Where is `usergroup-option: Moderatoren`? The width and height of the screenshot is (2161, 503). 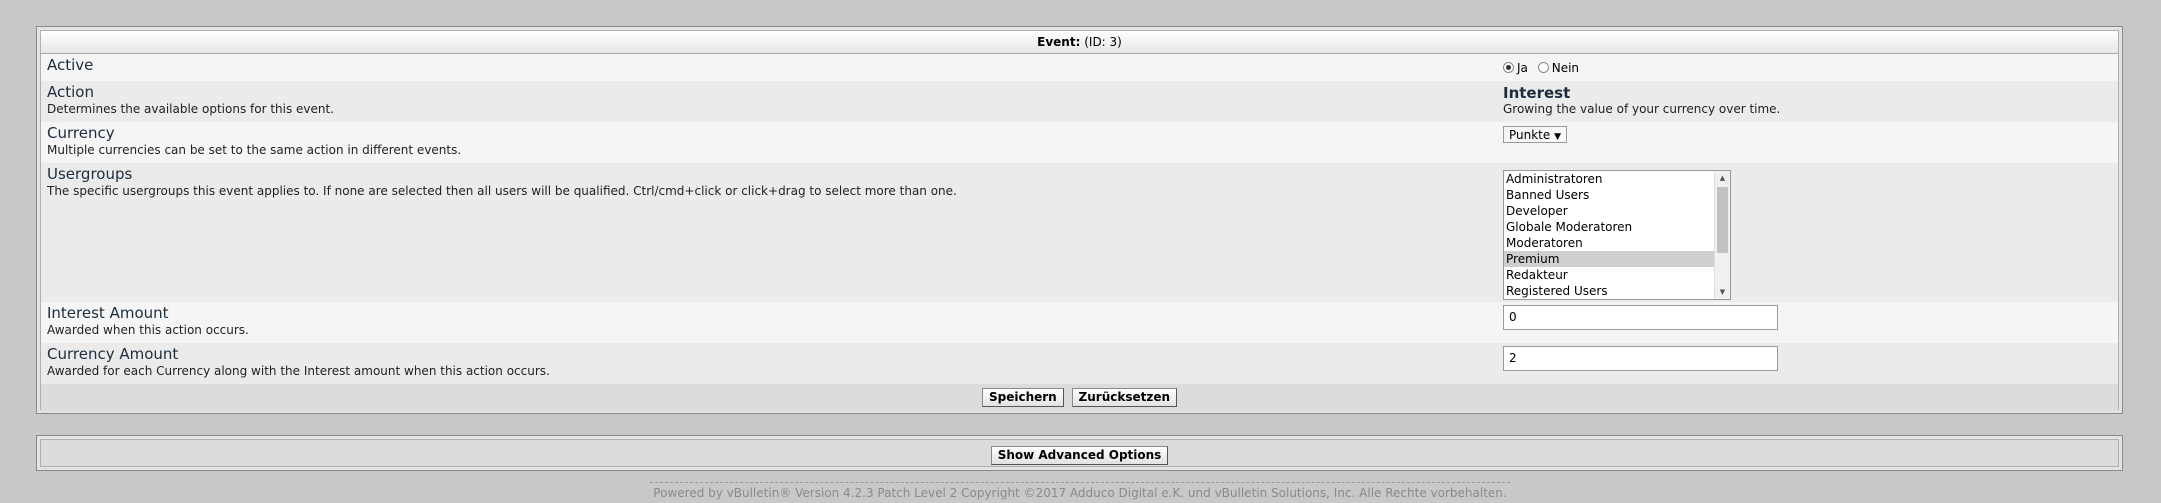
usergroup-option: Moderatoren is located at coordinates (1609, 243).